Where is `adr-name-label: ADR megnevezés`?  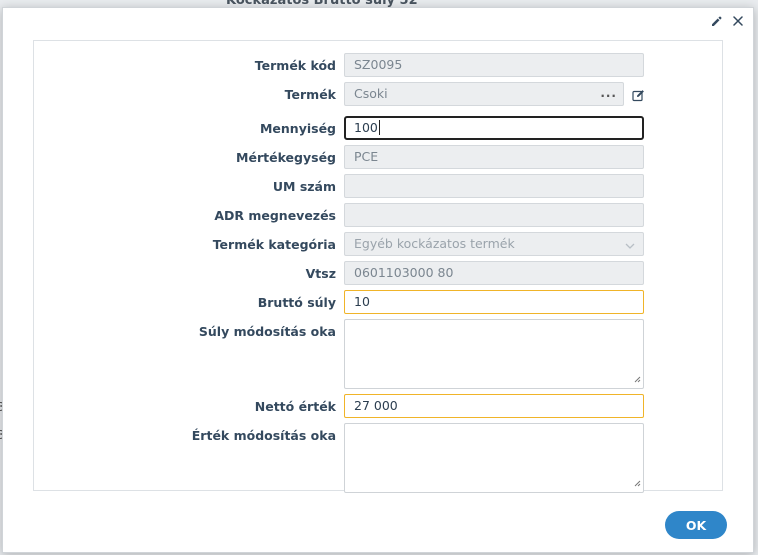 adr-name-label: ADR megnevezés is located at coordinates (275, 215).